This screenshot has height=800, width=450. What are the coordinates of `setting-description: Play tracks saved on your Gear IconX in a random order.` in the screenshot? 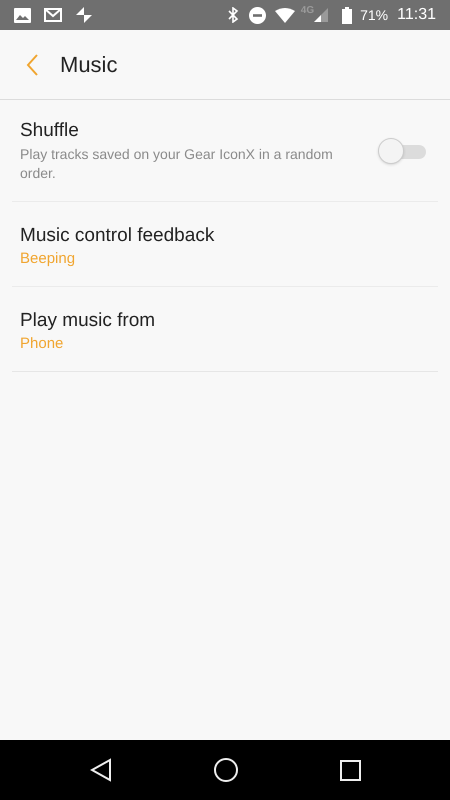 It's located at (177, 164).